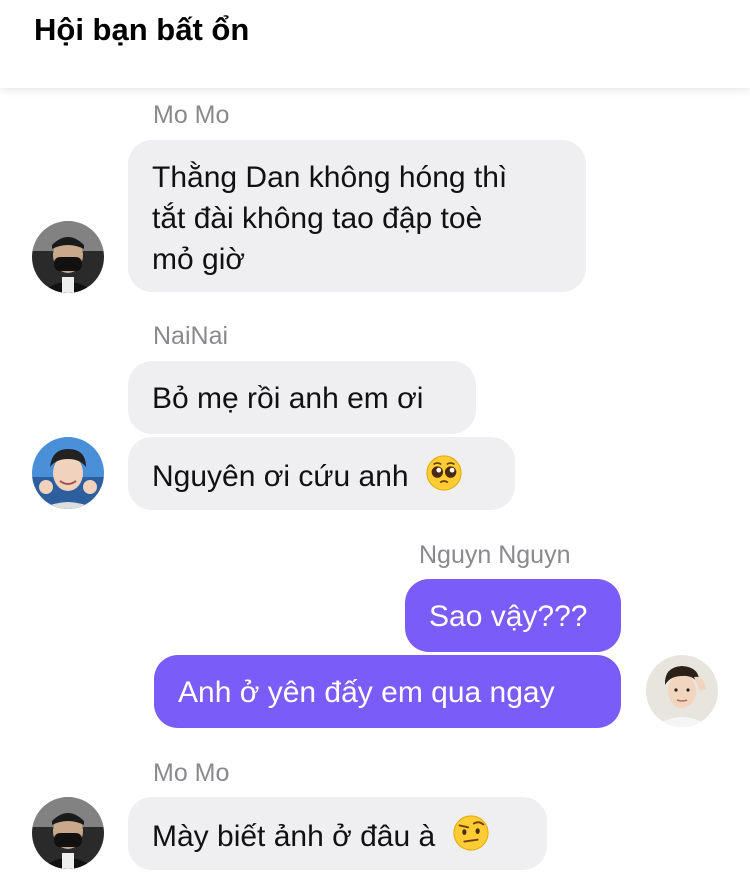  Describe the element at coordinates (513, 615) in the screenshot. I see `message-bubble: Sao vậy???` at that location.